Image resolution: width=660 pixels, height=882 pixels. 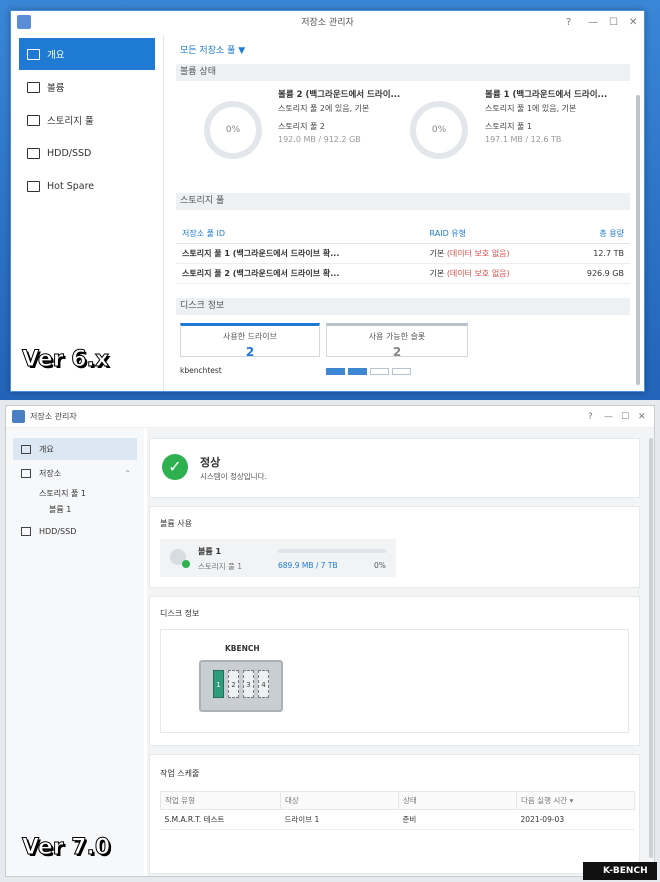 I want to click on sidebar-item-label: 저장소, so click(x=50, y=473).